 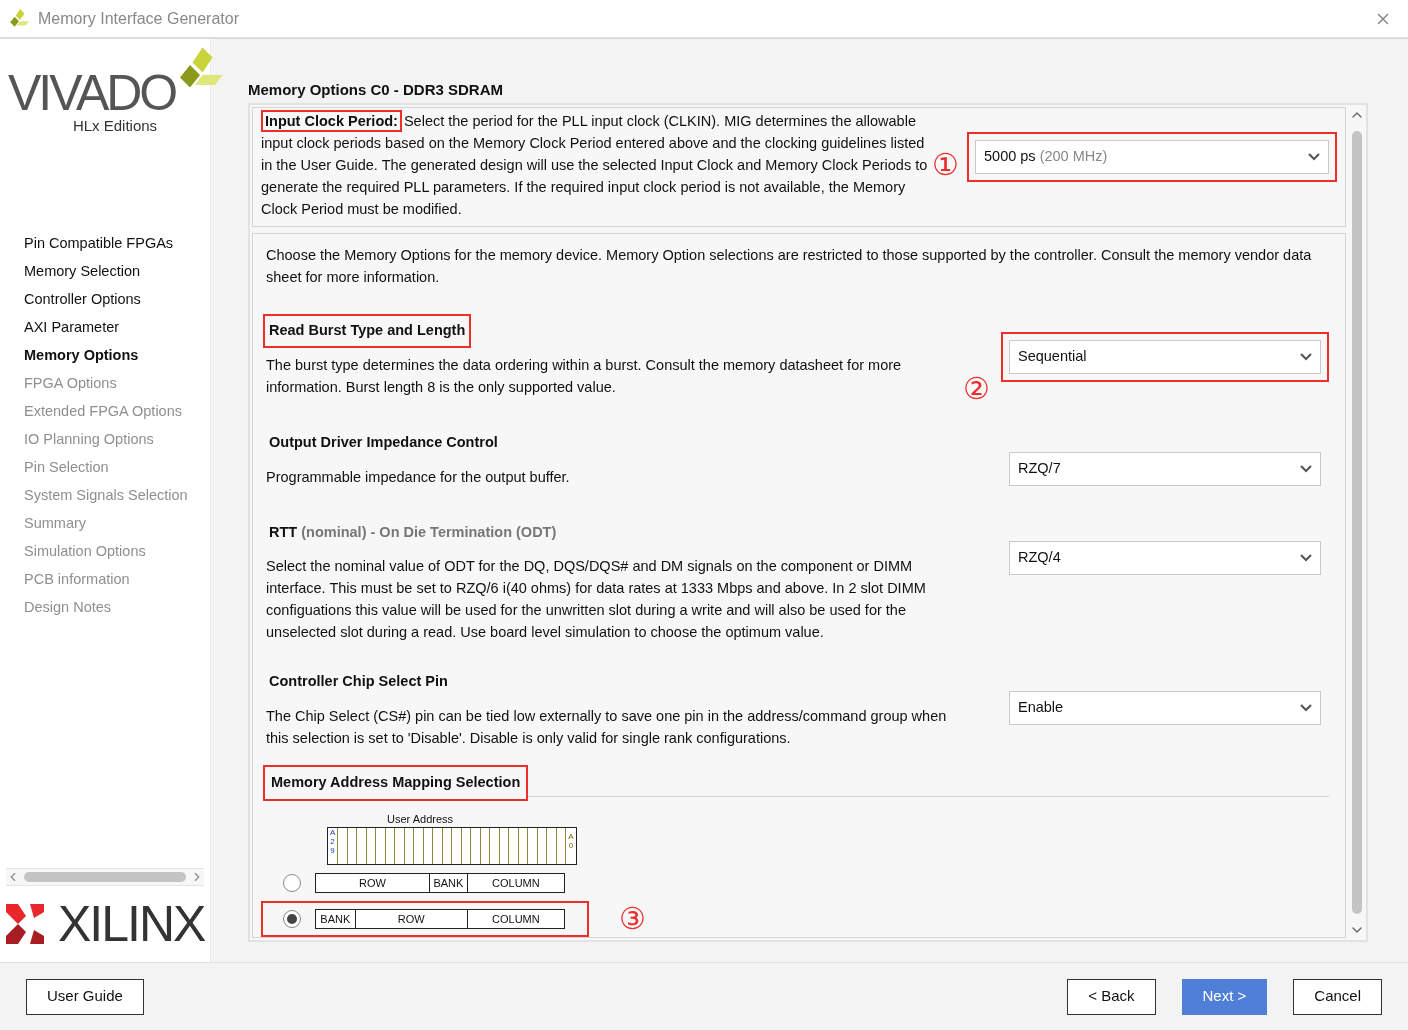 I want to click on sidebar-item: Controller Options, so click(x=117, y=299).